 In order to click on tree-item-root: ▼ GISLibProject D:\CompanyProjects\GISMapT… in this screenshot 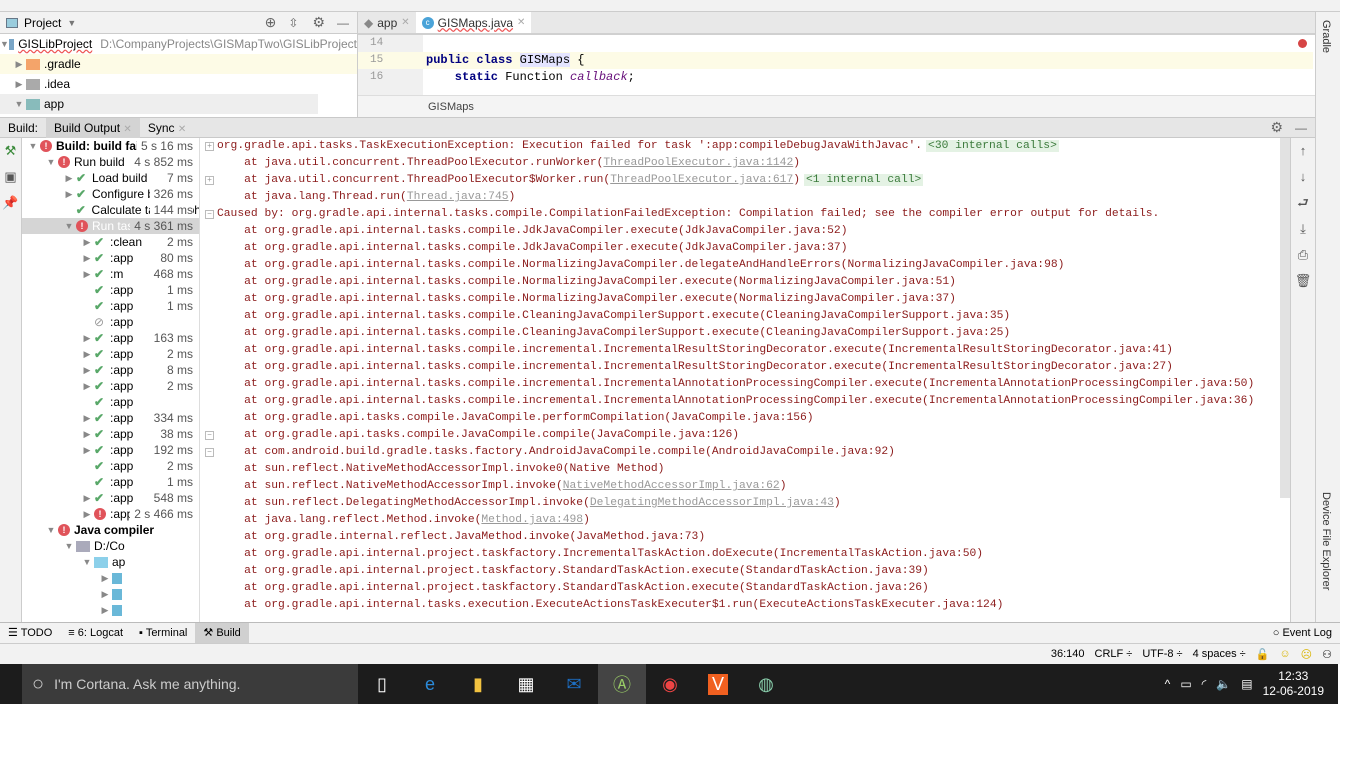, I will do `click(178, 44)`.